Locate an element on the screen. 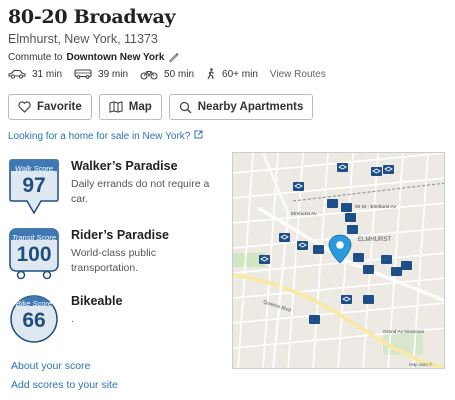 The height and width of the screenshot is (400, 455). commute-mode-walk: 60+ min is located at coordinates (232, 74).